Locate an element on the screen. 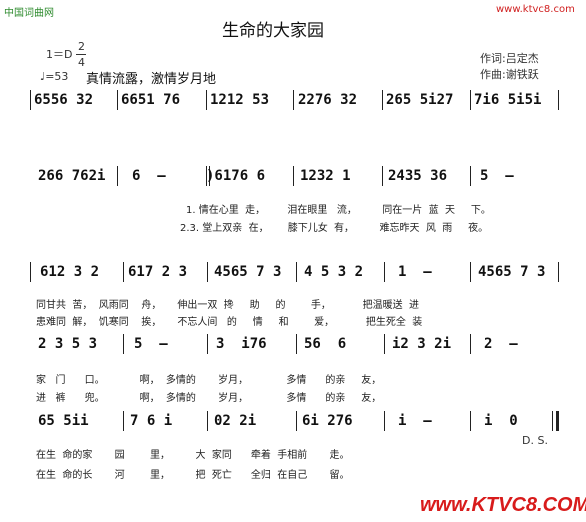 The width and height of the screenshot is (586, 522). lyrics-line: 患难同 解， 饥寒同 挨， 不忘人间 的 情 和 爱， 把生死全 装 is located at coordinates (229, 322).